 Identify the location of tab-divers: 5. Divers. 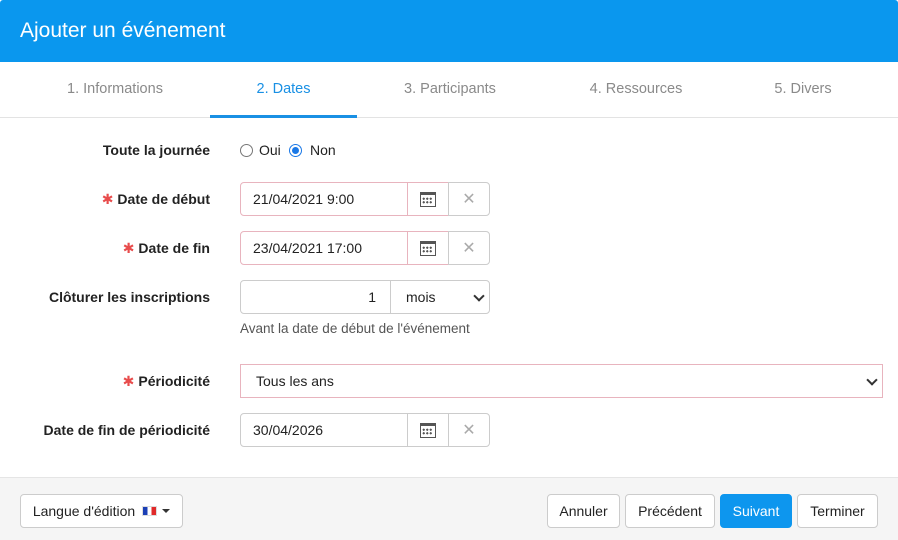
(803, 90).